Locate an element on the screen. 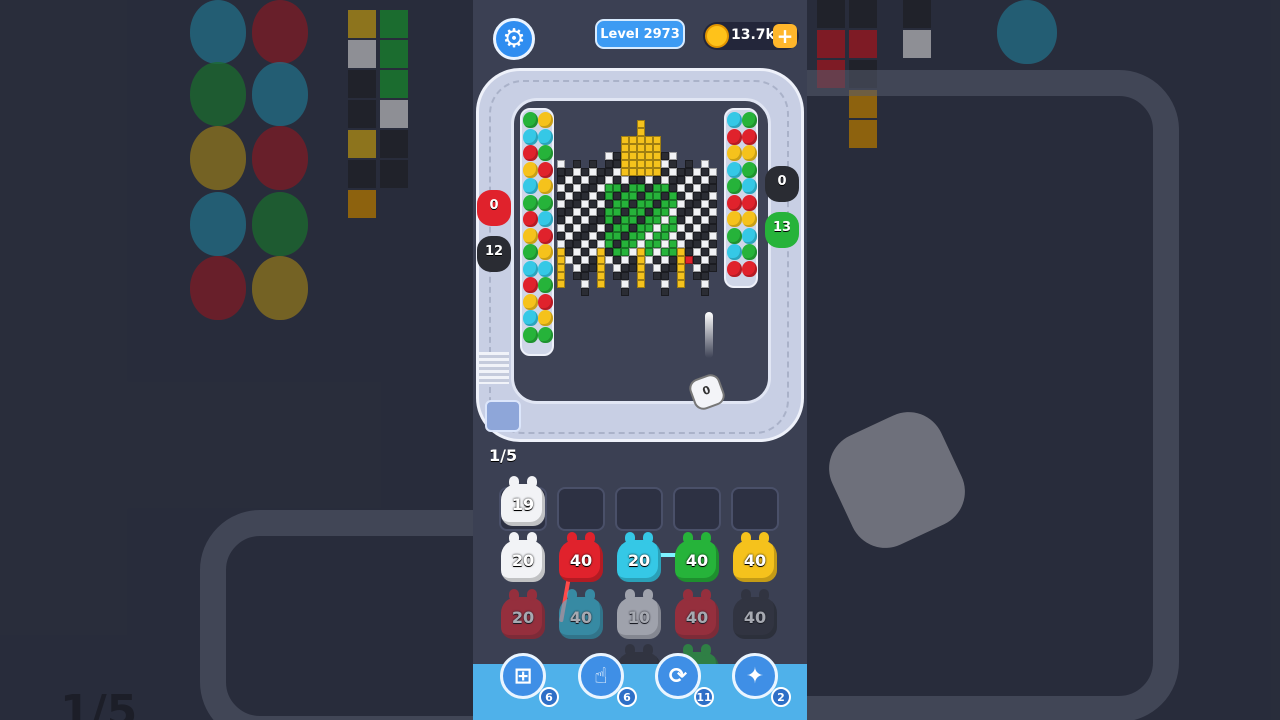 The image size is (1280, 720). creature-white: 19 is located at coordinates (523, 501).